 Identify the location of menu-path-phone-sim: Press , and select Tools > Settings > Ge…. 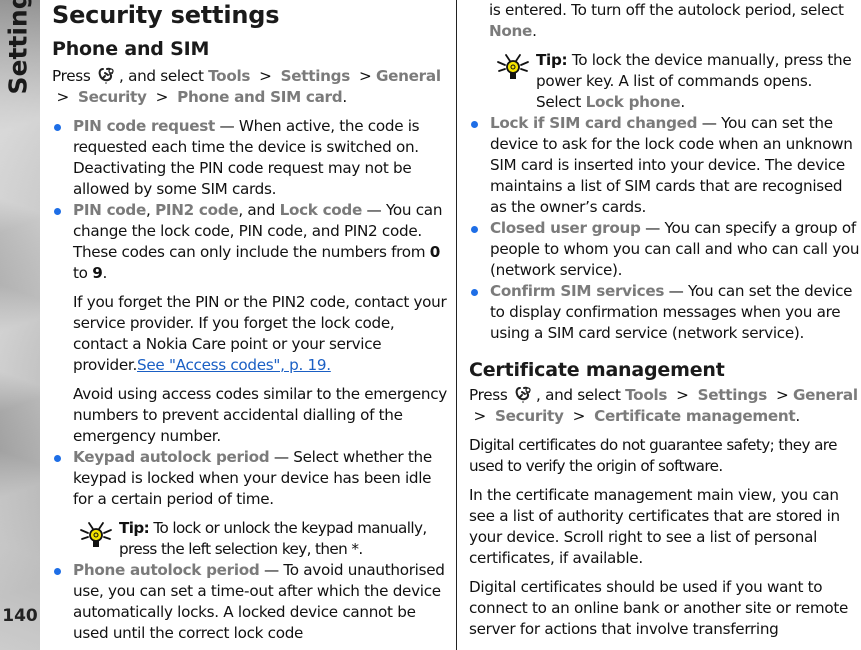
(246, 86).